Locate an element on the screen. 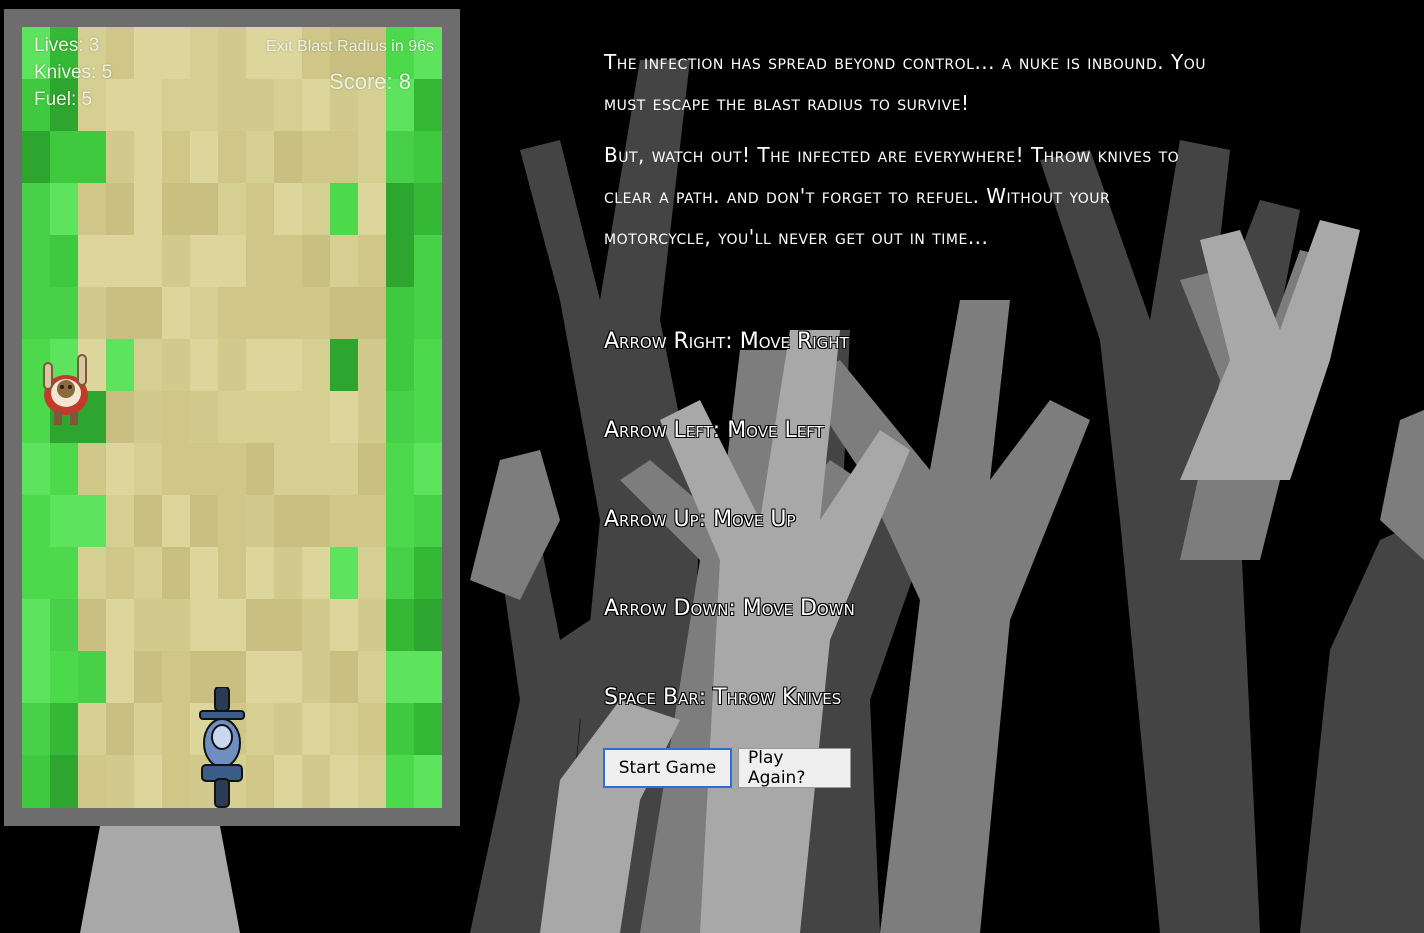 Image resolution: width=1424 pixels, height=933 pixels. start-game-button: Start Game is located at coordinates (667, 768).